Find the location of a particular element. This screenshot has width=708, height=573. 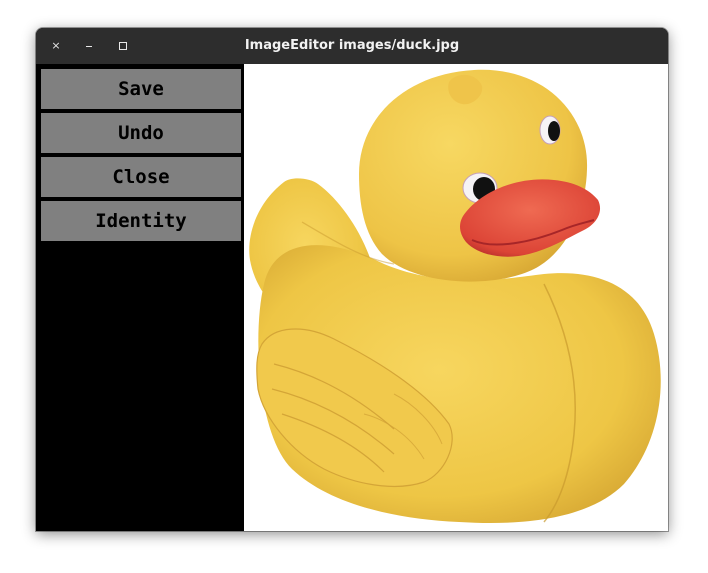

close-button: Close is located at coordinates (141, 177).